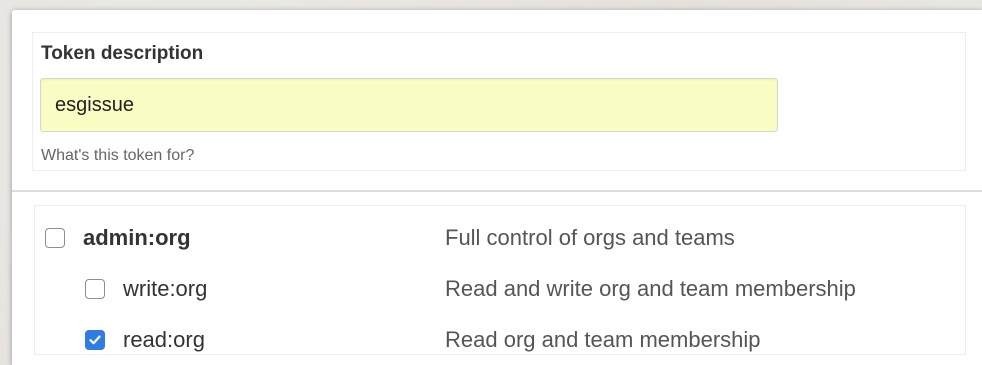  Describe the element at coordinates (137, 237) in the screenshot. I see `scope-name-admin-org: admin:org` at that location.